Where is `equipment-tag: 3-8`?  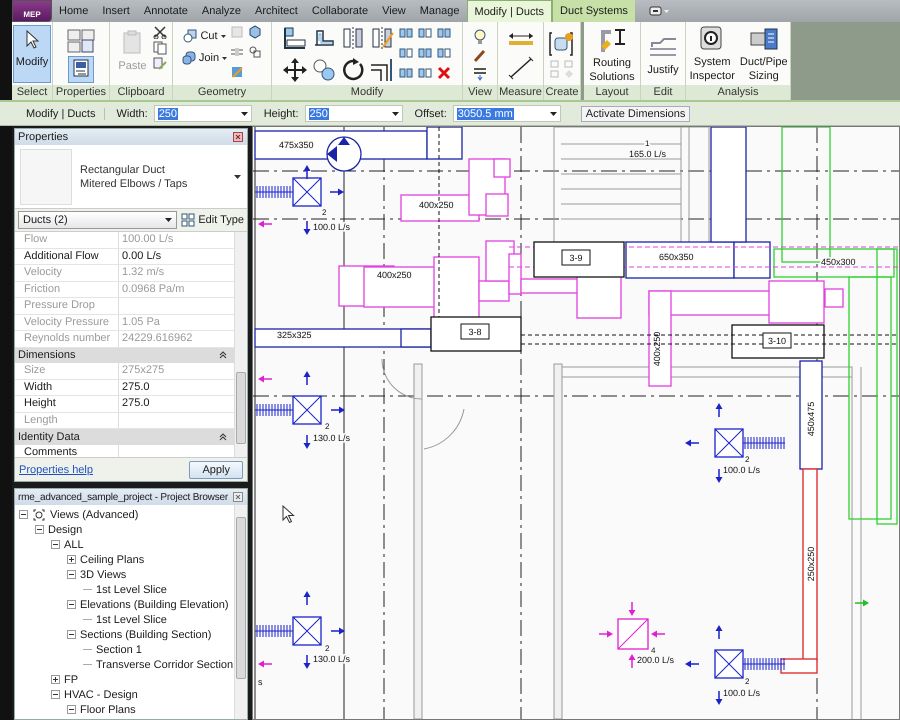 equipment-tag: 3-8 is located at coordinates (475, 332).